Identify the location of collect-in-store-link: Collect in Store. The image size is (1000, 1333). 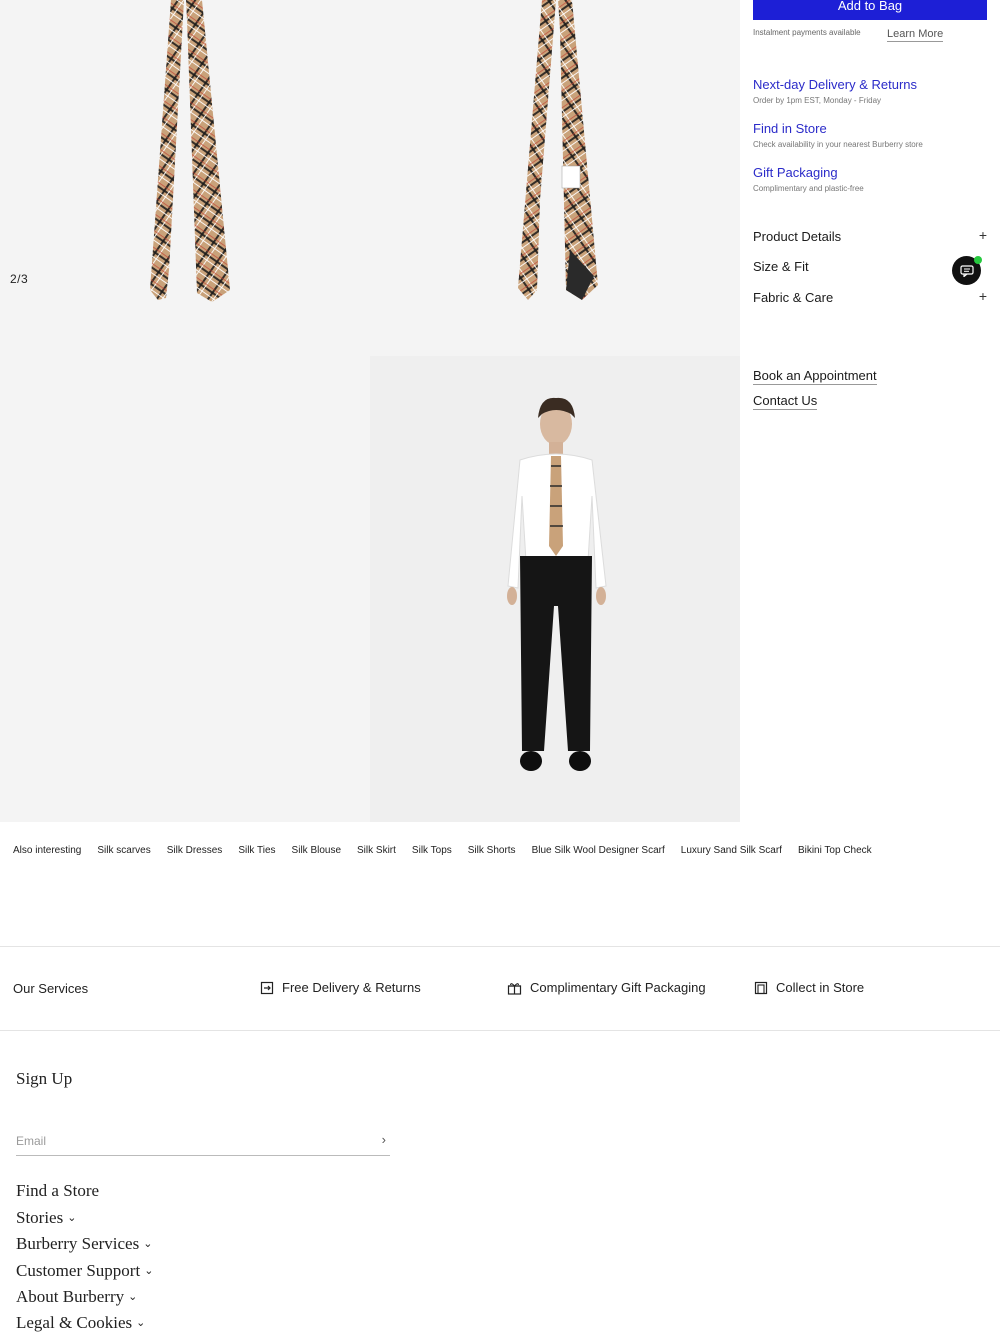
(809, 987).